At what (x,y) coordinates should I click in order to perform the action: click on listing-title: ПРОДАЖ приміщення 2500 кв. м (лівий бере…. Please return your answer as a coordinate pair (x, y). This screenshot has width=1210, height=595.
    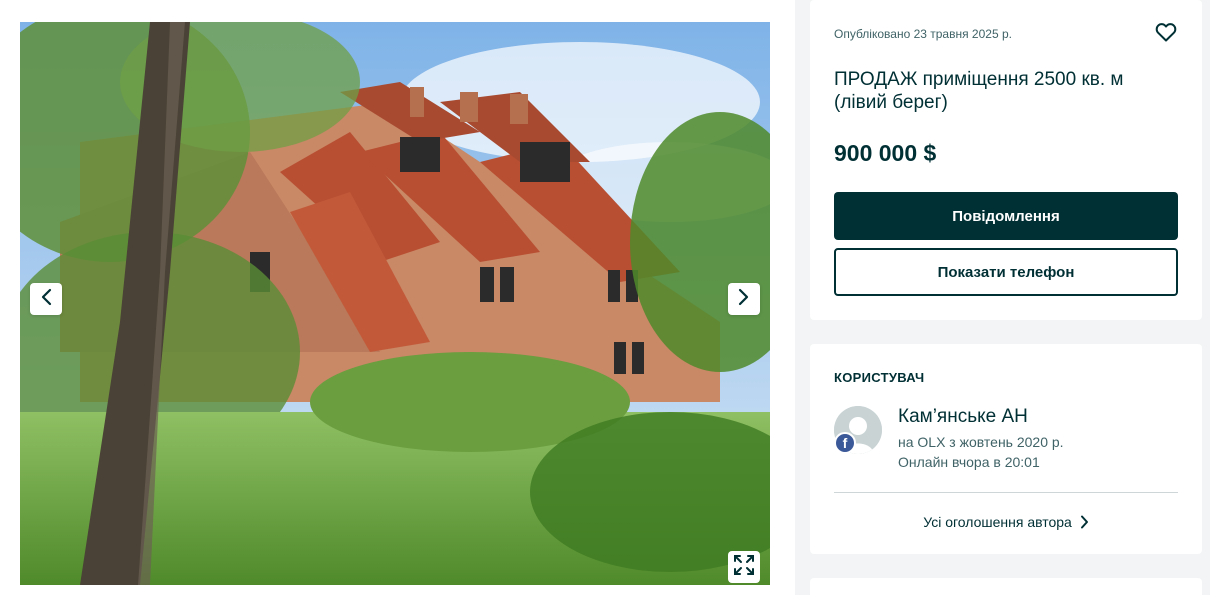
    Looking at the image, I should click on (979, 91).